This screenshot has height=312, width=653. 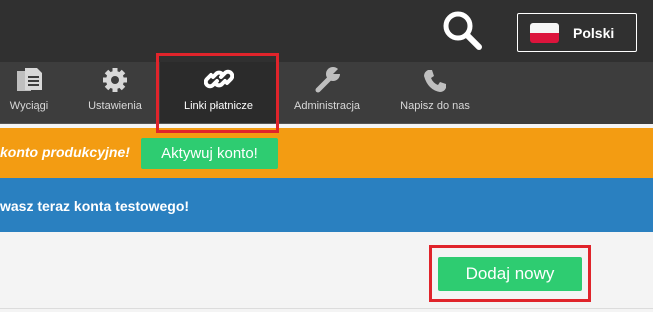 What do you see at coordinates (29, 93) in the screenshot?
I see `nav-item-wyciagi: Wyciągi` at bounding box center [29, 93].